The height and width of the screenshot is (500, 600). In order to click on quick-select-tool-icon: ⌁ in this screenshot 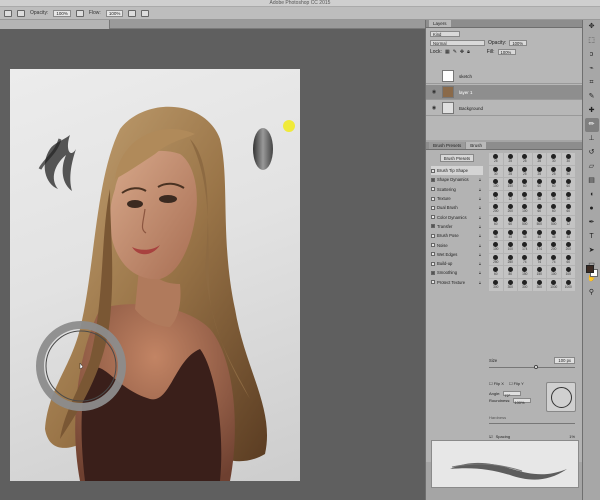, I will do `click(592, 69)`.